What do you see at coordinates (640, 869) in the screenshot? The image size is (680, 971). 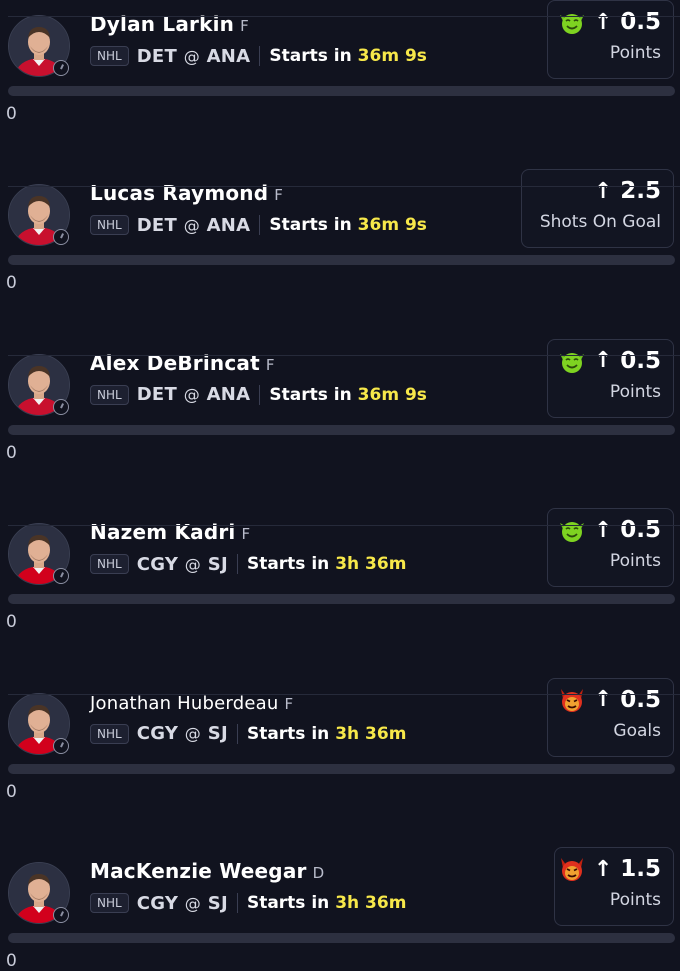 I see `line-value: 1.5` at bounding box center [640, 869].